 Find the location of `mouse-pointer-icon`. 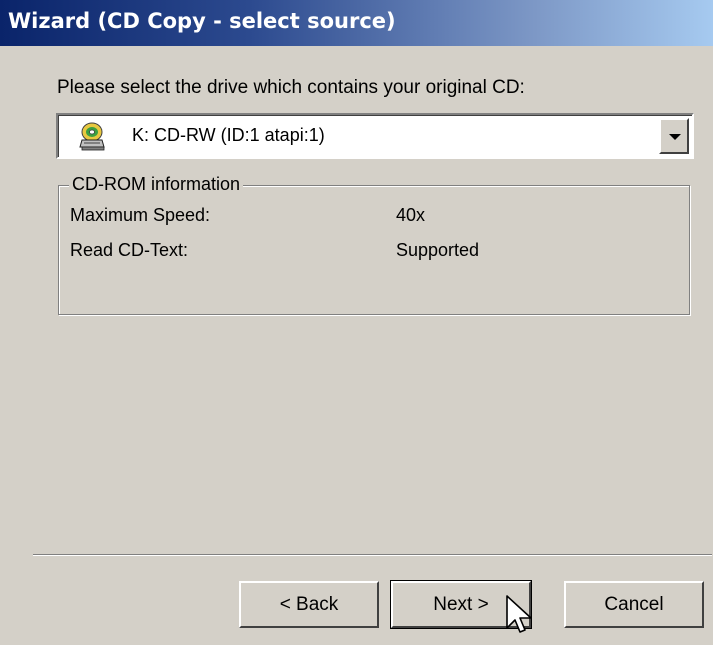

mouse-pointer-icon is located at coordinates (519, 614).